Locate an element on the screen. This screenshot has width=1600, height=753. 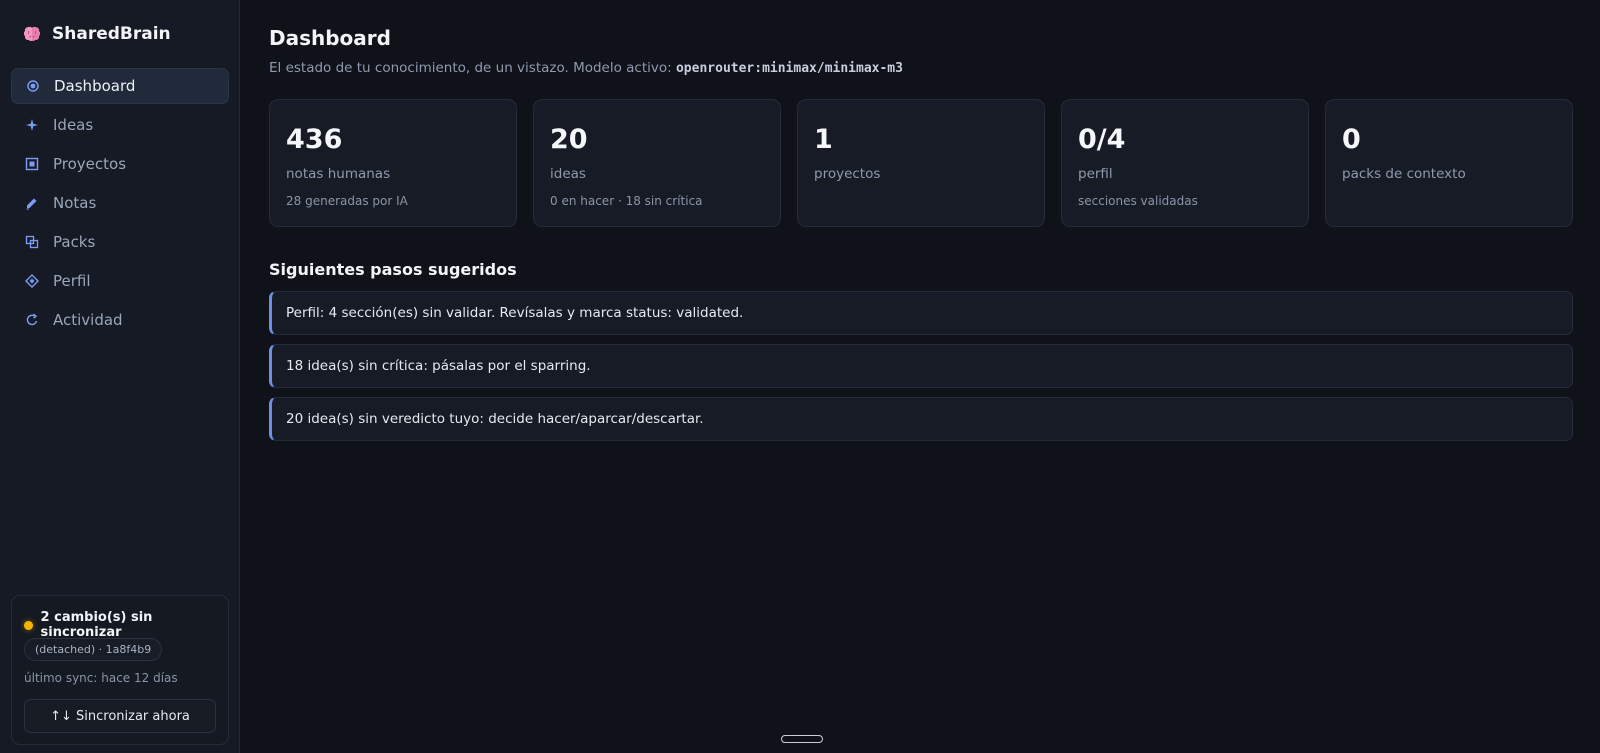
stat-label: proyectos is located at coordinates (847, 174).